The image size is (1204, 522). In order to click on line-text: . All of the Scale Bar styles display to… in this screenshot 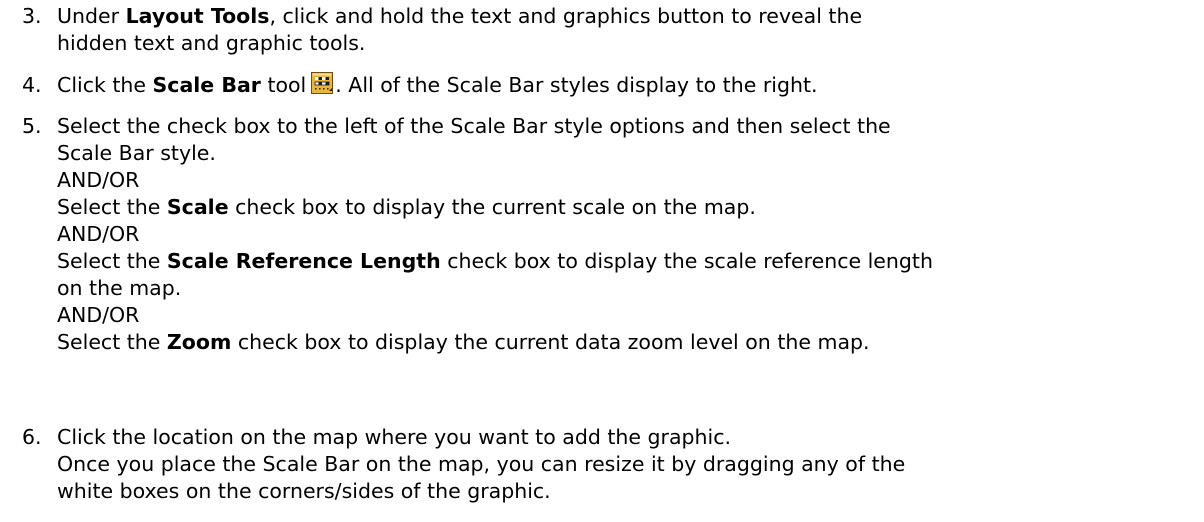, I will do `click(576, 85)`.